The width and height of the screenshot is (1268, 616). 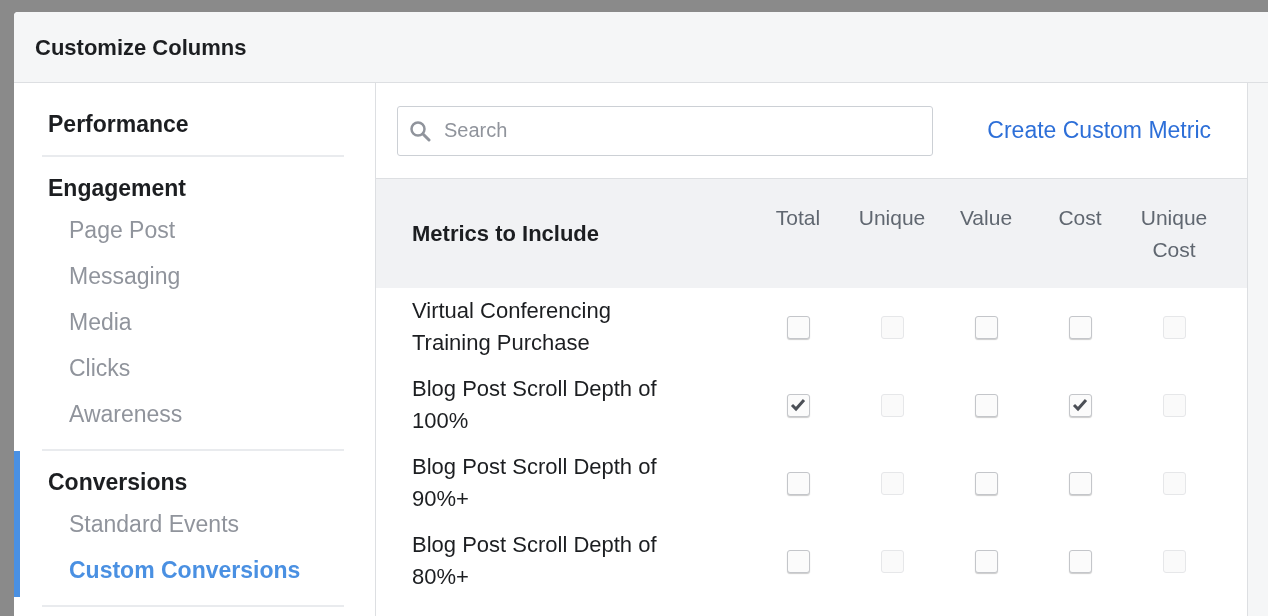 I want to click on column-header: Unique, so click(x=892, y=217).